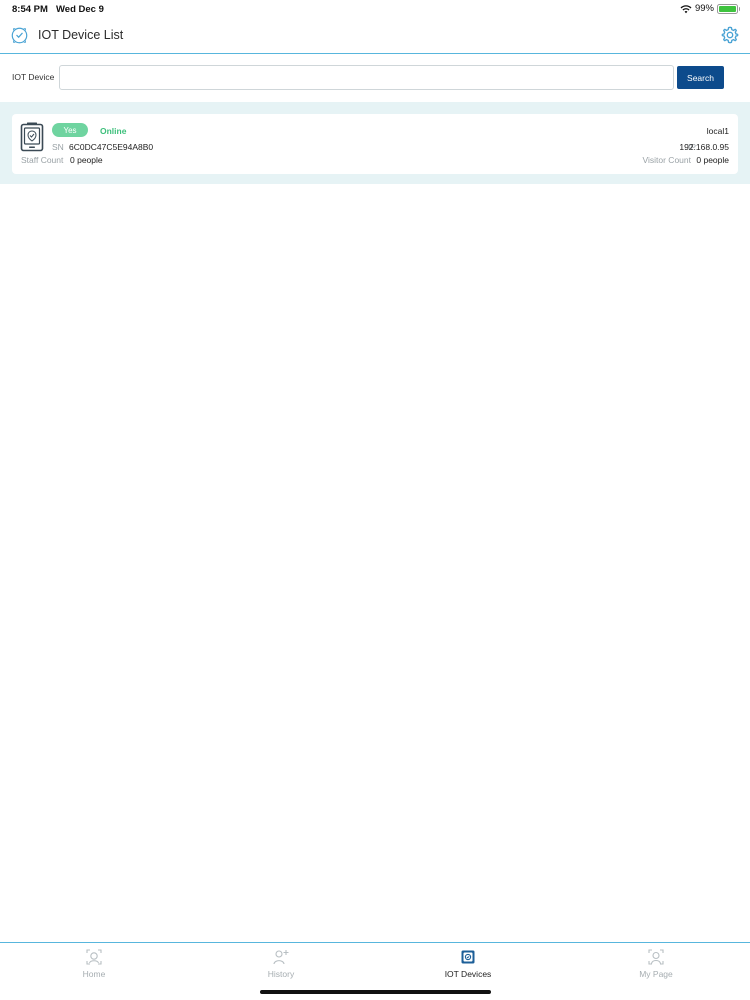  Describe the element at coordinates (704, 147) in the screenshot. I see `ip-value: 192.168.0.95` at that location.